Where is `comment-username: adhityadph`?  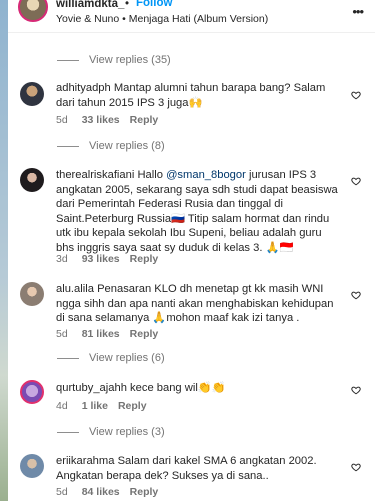
comment-username: adhityadph is located at coordinates (83, 88).